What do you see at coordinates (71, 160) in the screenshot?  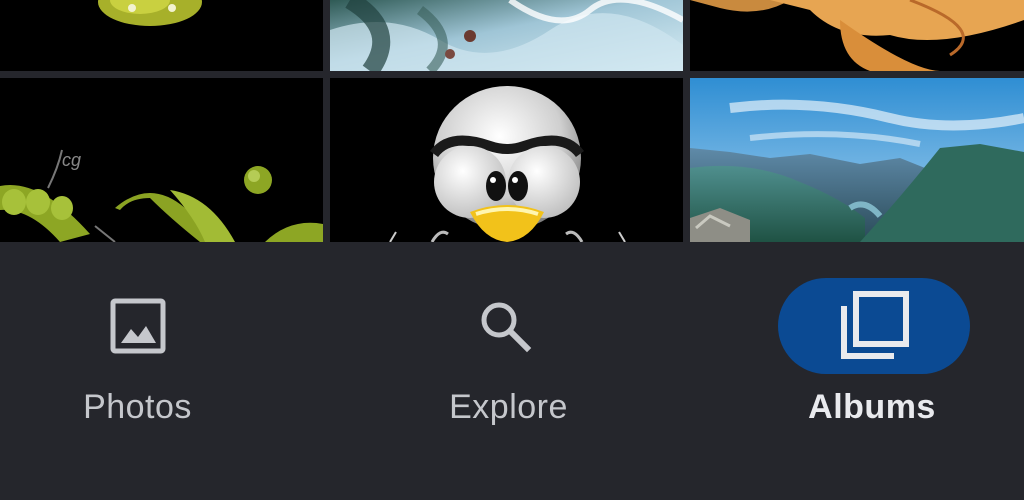 I see `svg-text: cg` at bounding box center [71, 160].